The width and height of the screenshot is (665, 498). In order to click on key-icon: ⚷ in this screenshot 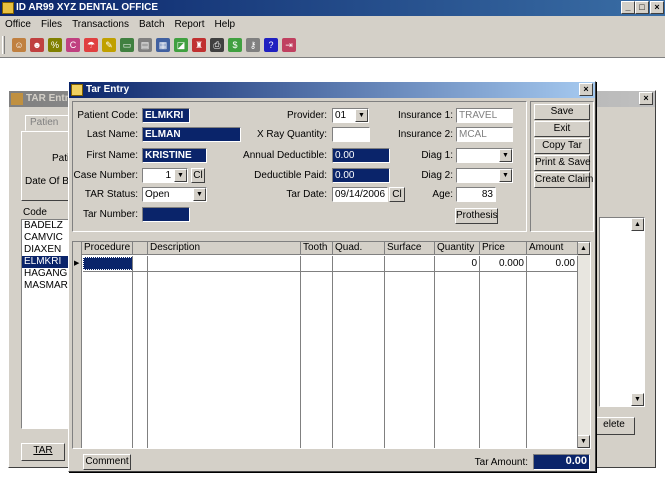, I will do `click(253, 45)`.